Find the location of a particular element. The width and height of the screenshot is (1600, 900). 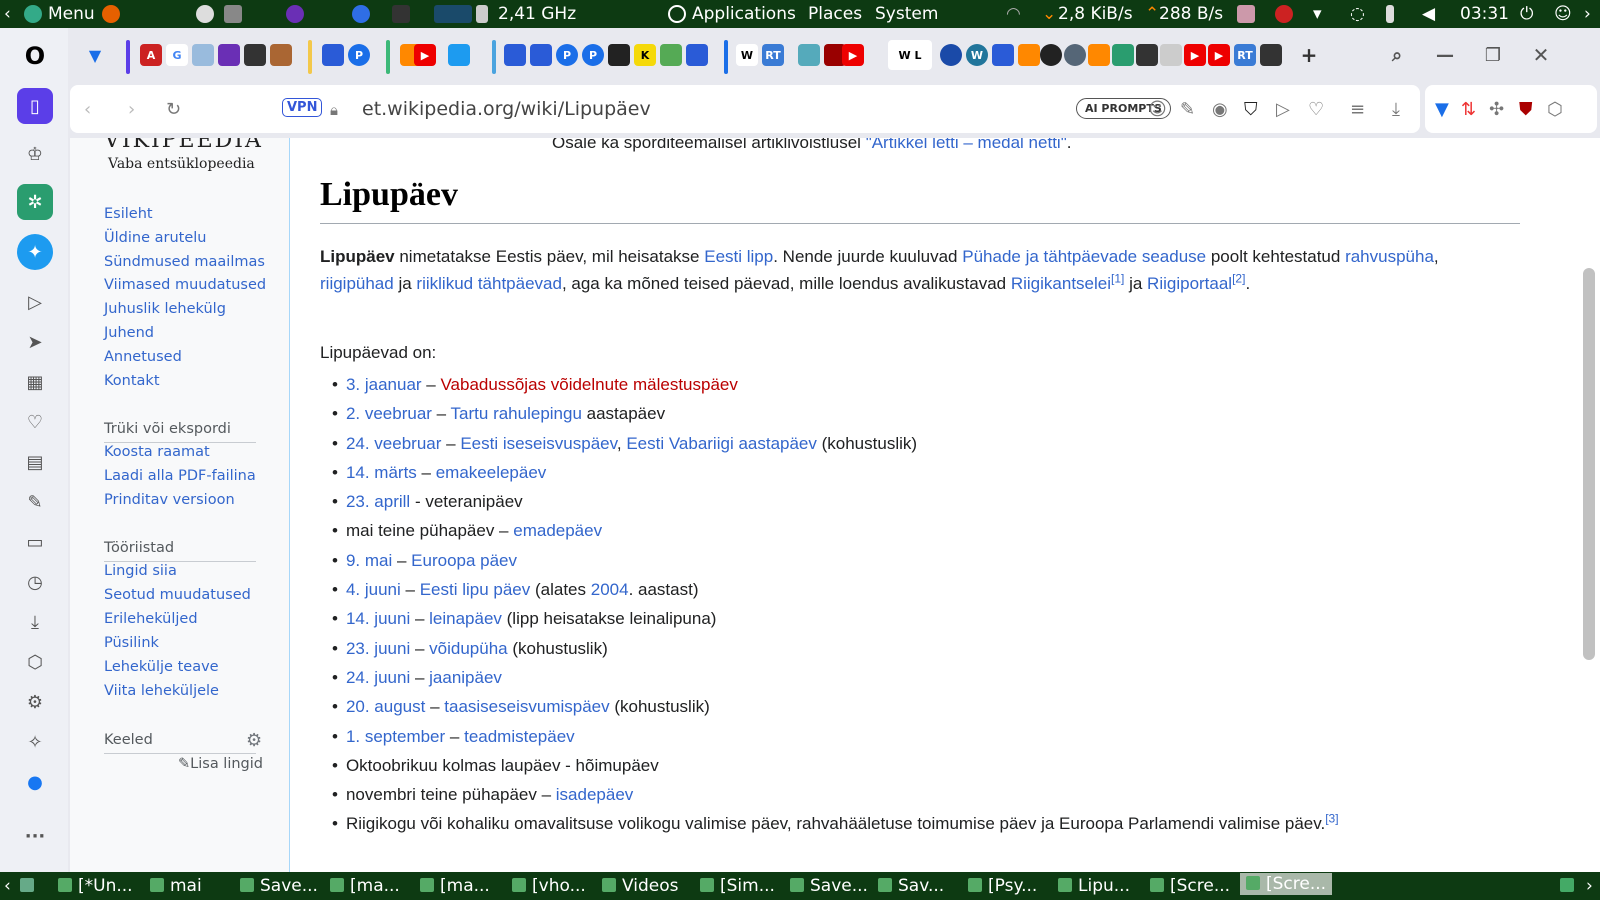

edit-icon: ✎ is located at coordinates (1187, 109).